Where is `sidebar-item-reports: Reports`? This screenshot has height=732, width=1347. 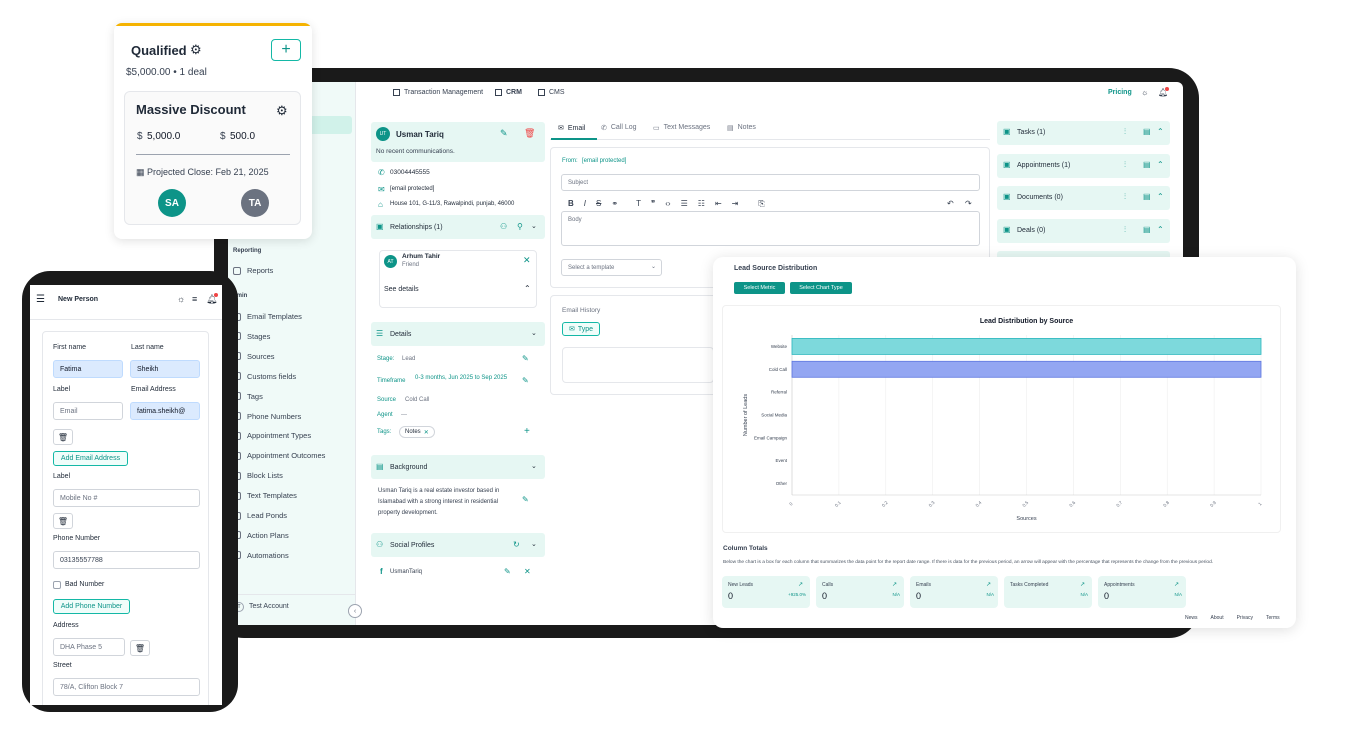 sidebar-item-reports: Reports is located at coordinates (253, 270).